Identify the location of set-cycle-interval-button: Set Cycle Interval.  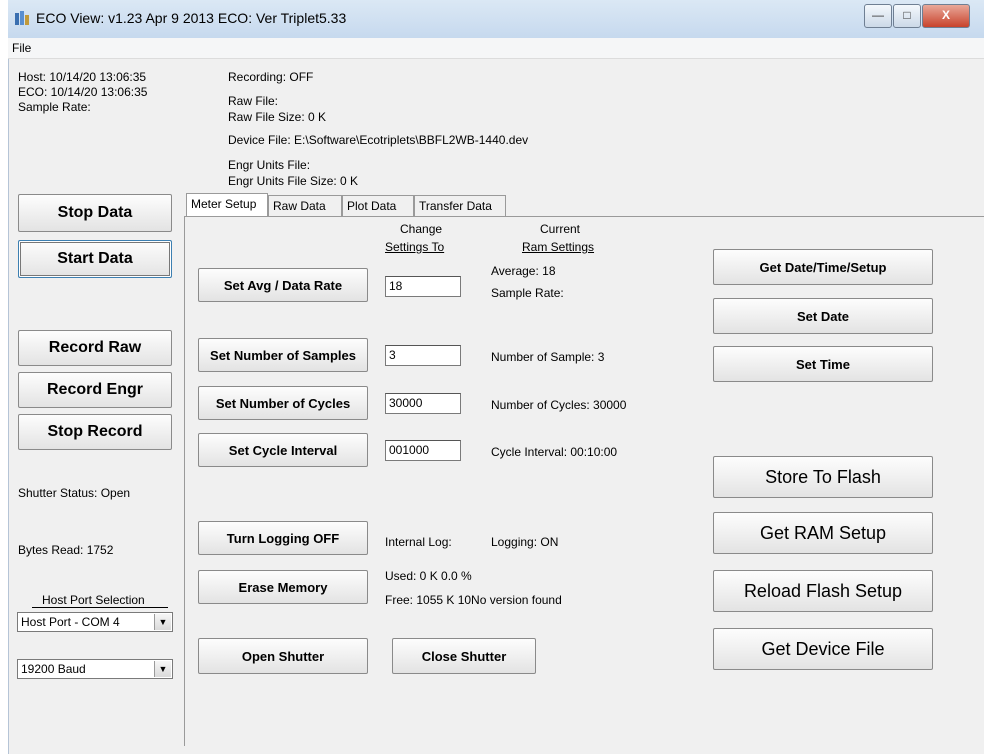
(283, 450).